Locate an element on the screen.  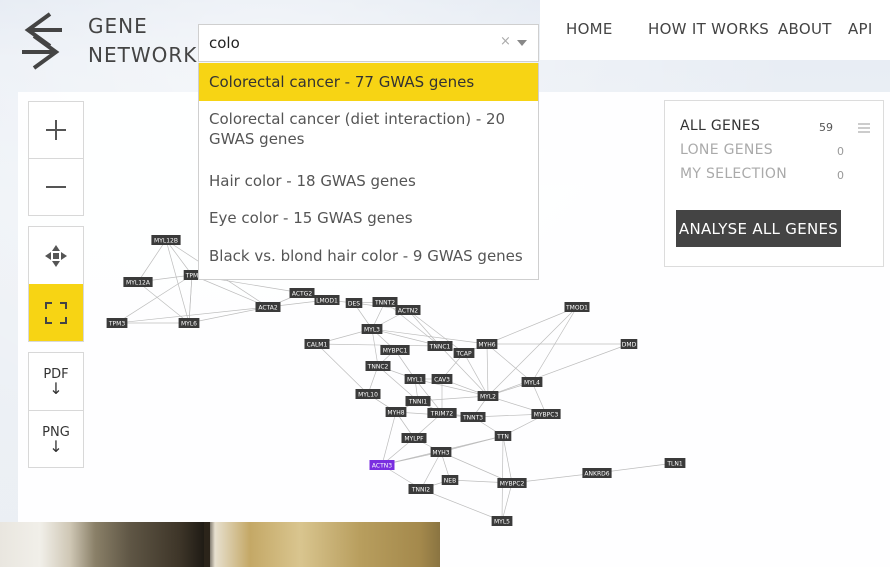
zoom-out-button is located at coordinates (56, 187).